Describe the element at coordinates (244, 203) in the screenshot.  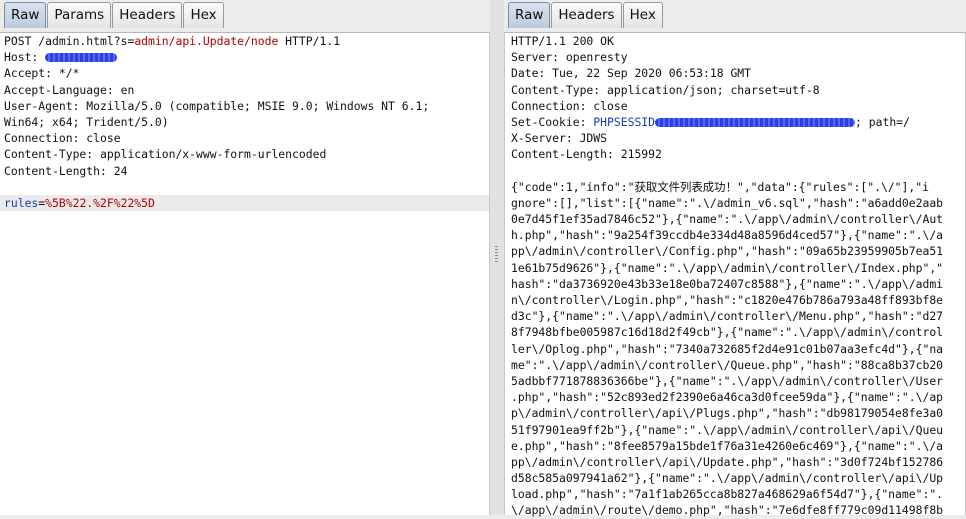
I see `request-body: rules=%5B%22.%2F%22%5D` at that location.